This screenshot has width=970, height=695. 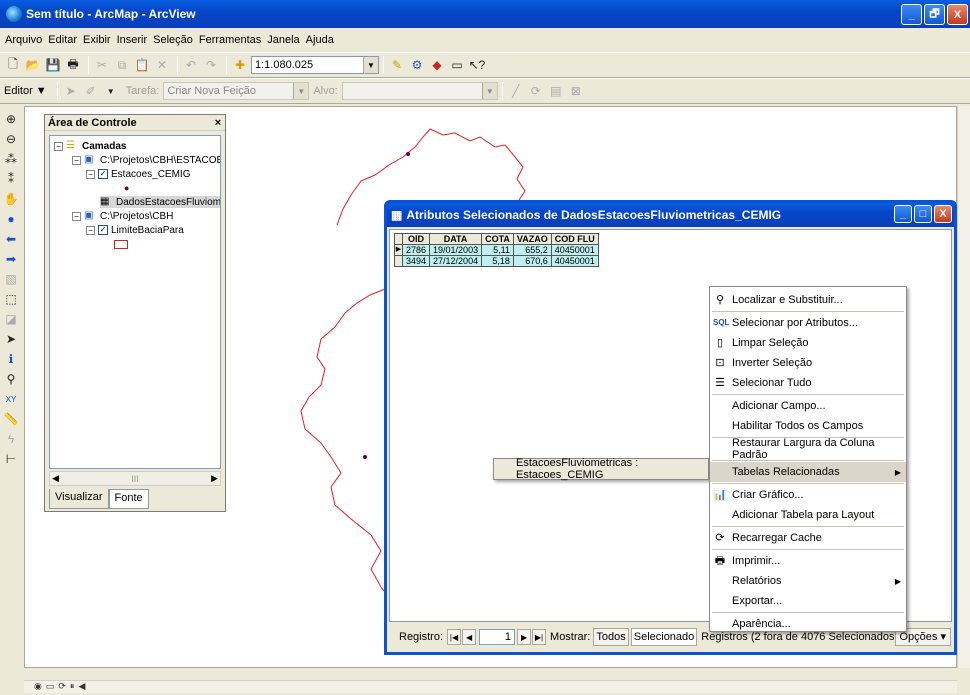 I want to click on measure-icon: 📏, so click(x=11, y=419).